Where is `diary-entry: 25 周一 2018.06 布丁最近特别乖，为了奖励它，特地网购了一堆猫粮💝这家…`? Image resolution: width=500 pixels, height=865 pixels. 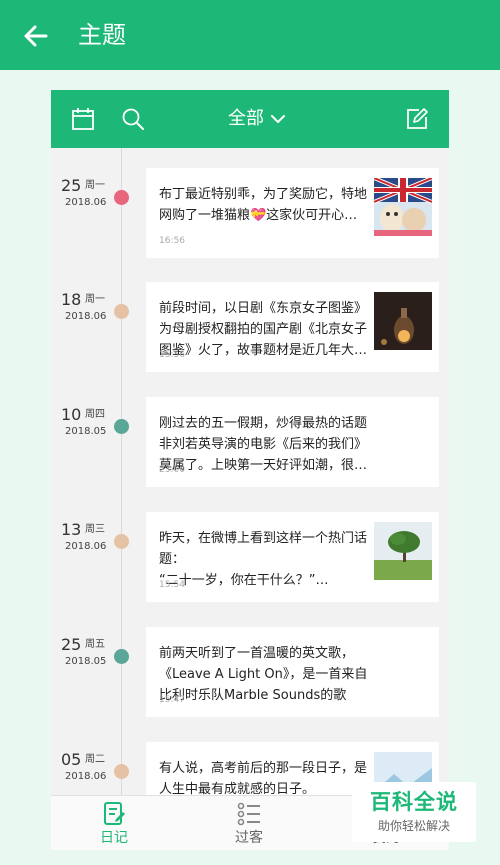
diary-entry: 25 周一 2018.06 布丁最近特别乖，为了奖励它，特地网购了一堆猫粮💝这家… is located at coordinates (250, 213).